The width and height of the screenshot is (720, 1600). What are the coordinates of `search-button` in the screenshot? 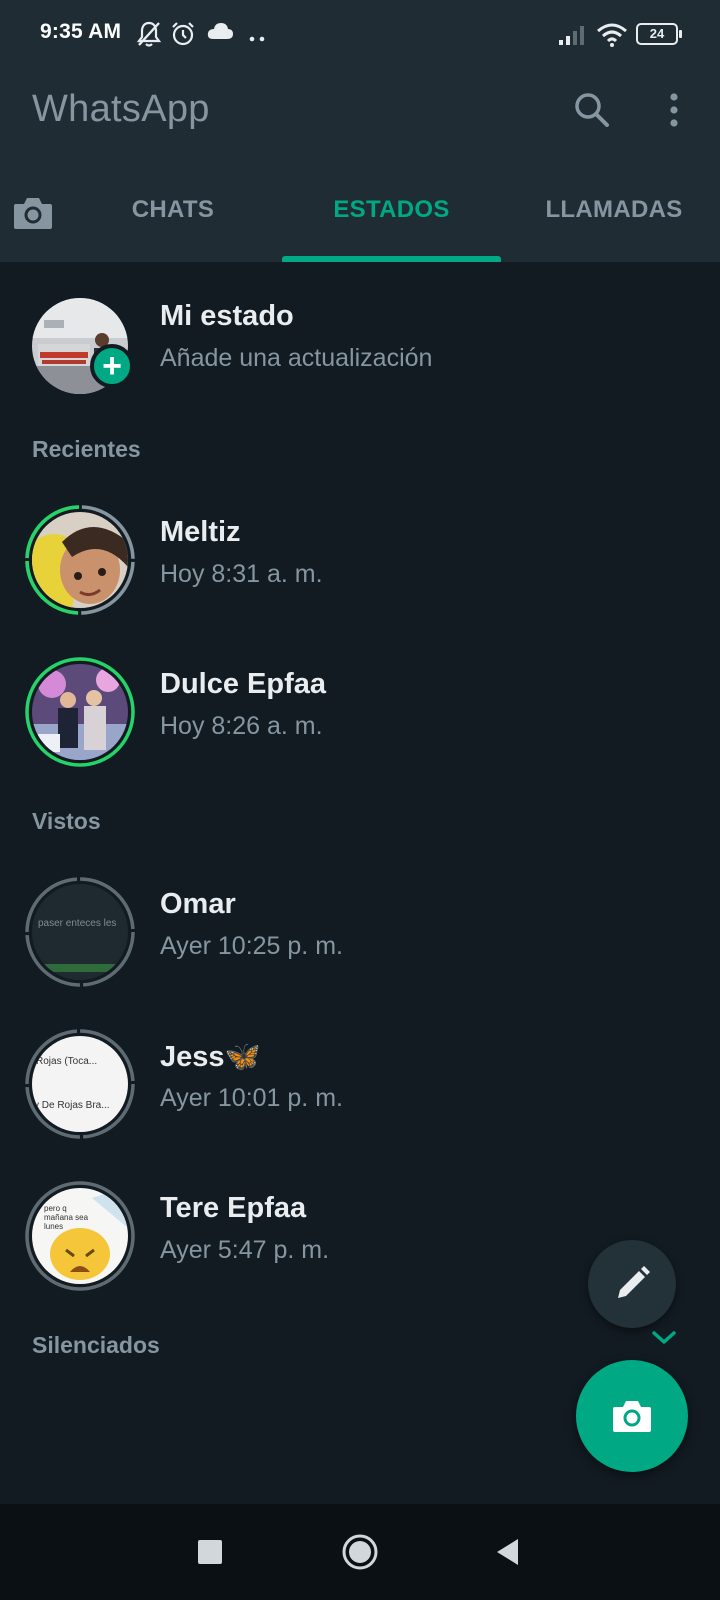 It's located at (592, 110).